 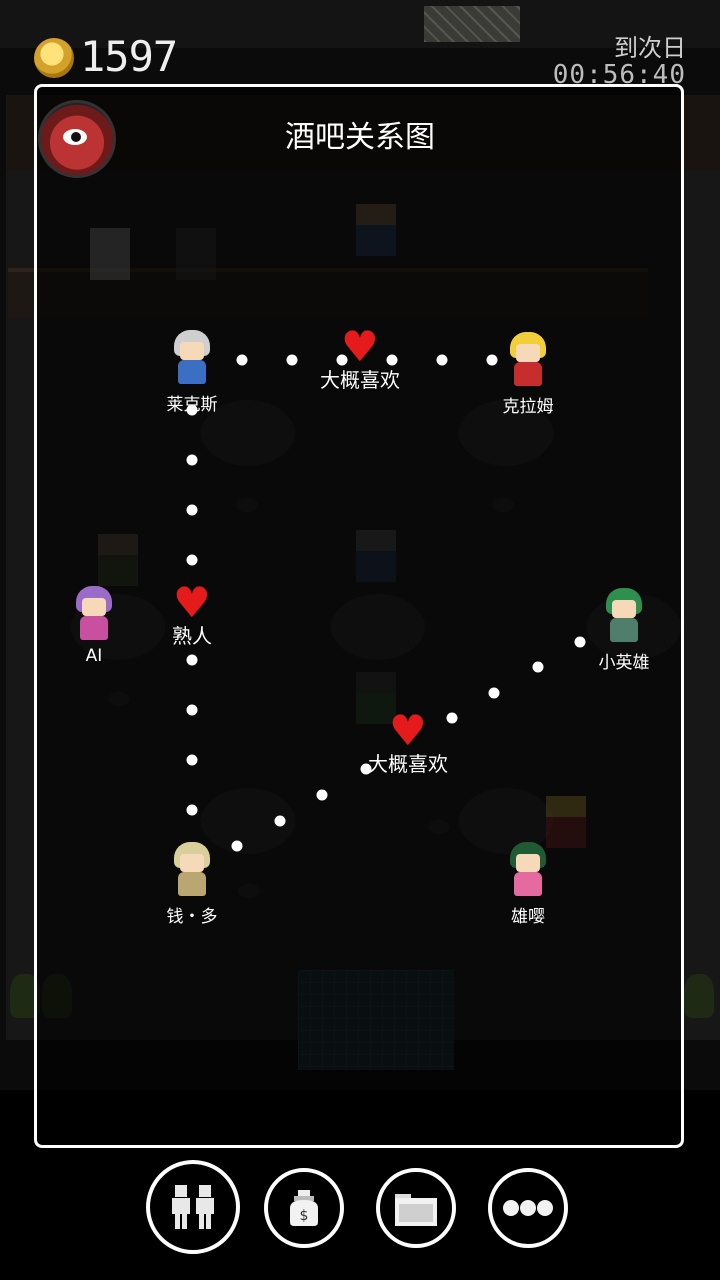 I want to click on plant, so click(x=699, y=996).